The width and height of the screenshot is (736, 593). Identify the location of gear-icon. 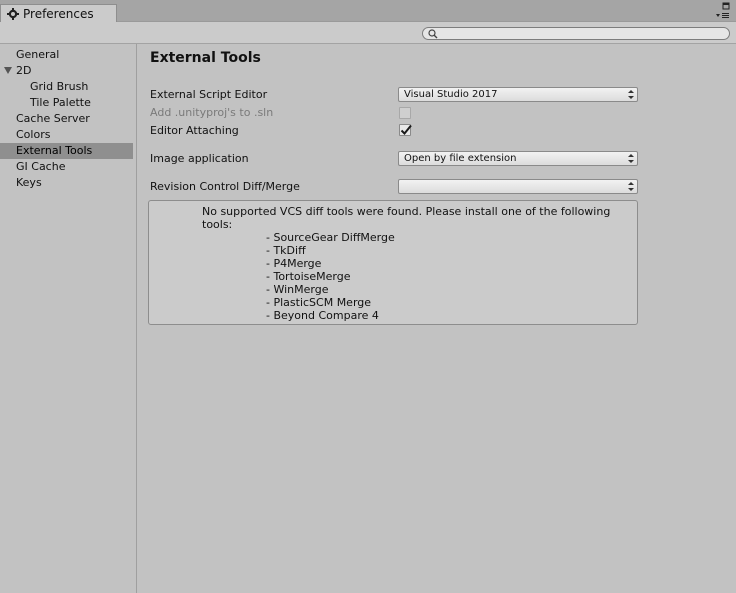
(13, 13).